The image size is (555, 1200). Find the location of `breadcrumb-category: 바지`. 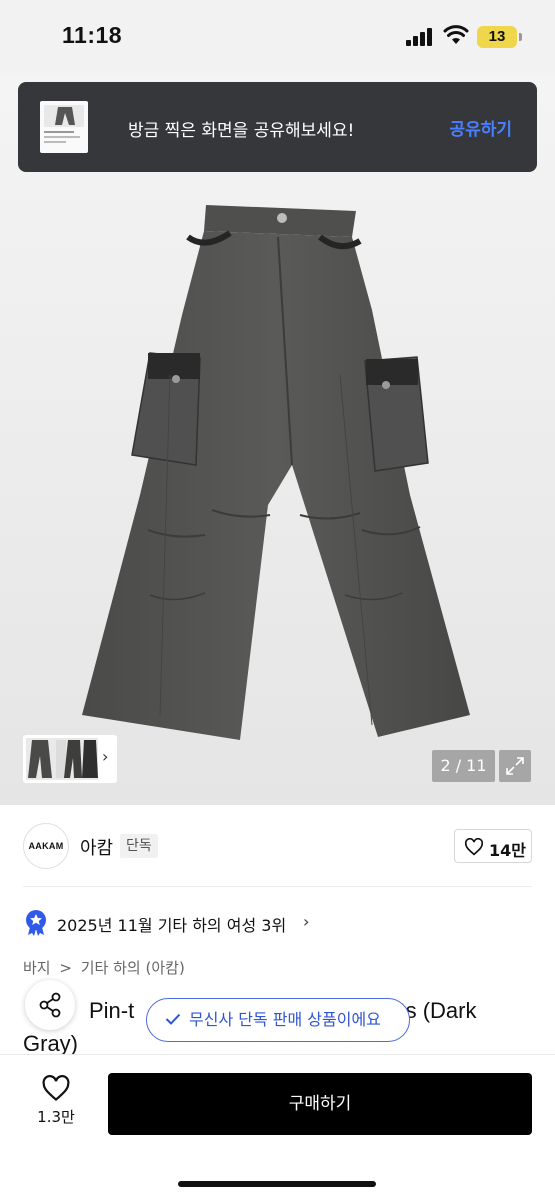

breadcrumb-category: 바지 is located at coordinates (37, 968).